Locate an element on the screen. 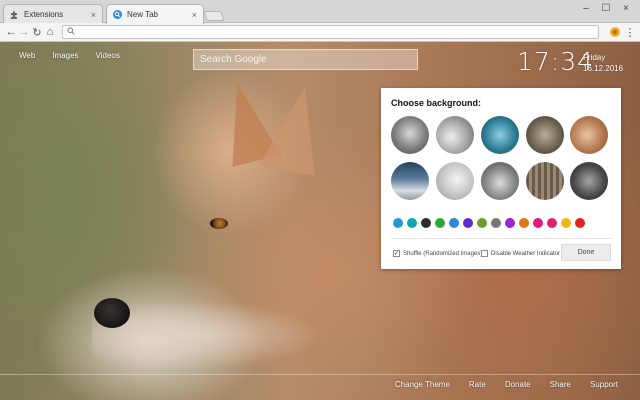 Image resolution: width=640 pixels, height=400 pixels. close-icon: × is located at coordinates (626, 8).